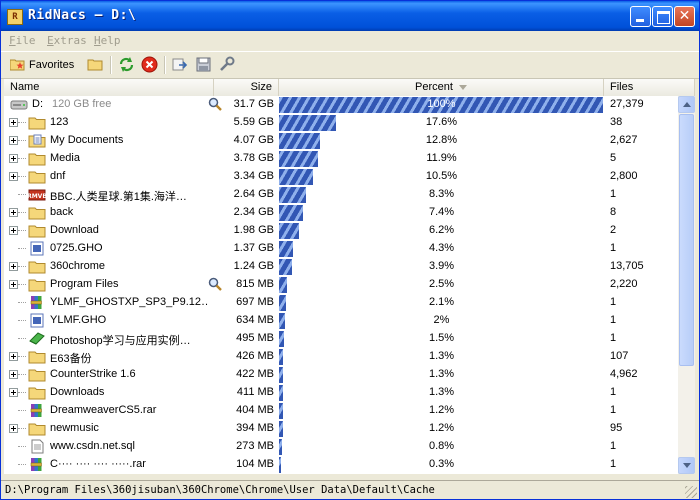  Describe the element at coordinates (350, 16) in the screenshot. I see `title-bar: R RidNacs – D:\ ✕` at that location.